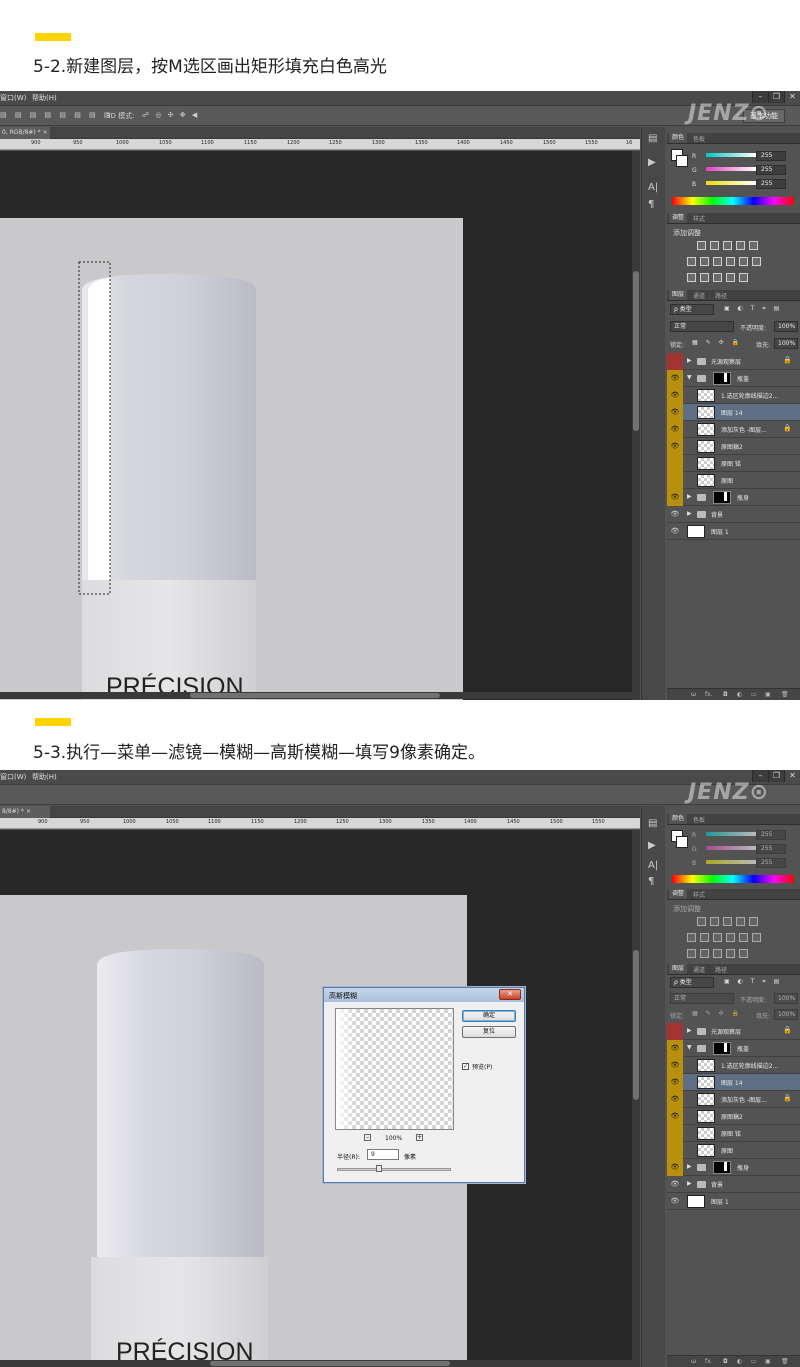  Describe the element at coordinates (57, 115) in the screenshot. I see `align-icons: ▤ ▤ ▤ ▤ ▤ ▤ ▤ ▤` at that location.